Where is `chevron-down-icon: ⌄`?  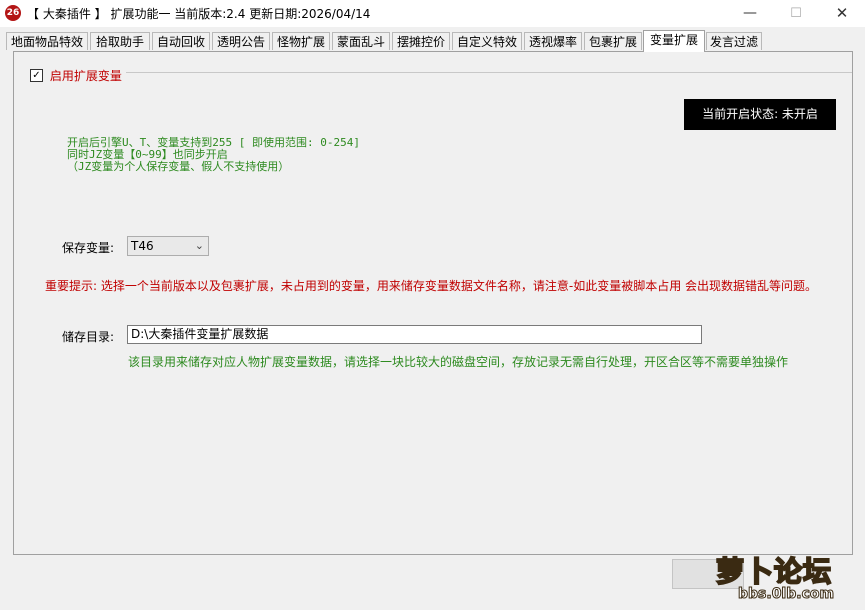
chevron-down-icon: ⌄ is located at coordinates (199, 245).